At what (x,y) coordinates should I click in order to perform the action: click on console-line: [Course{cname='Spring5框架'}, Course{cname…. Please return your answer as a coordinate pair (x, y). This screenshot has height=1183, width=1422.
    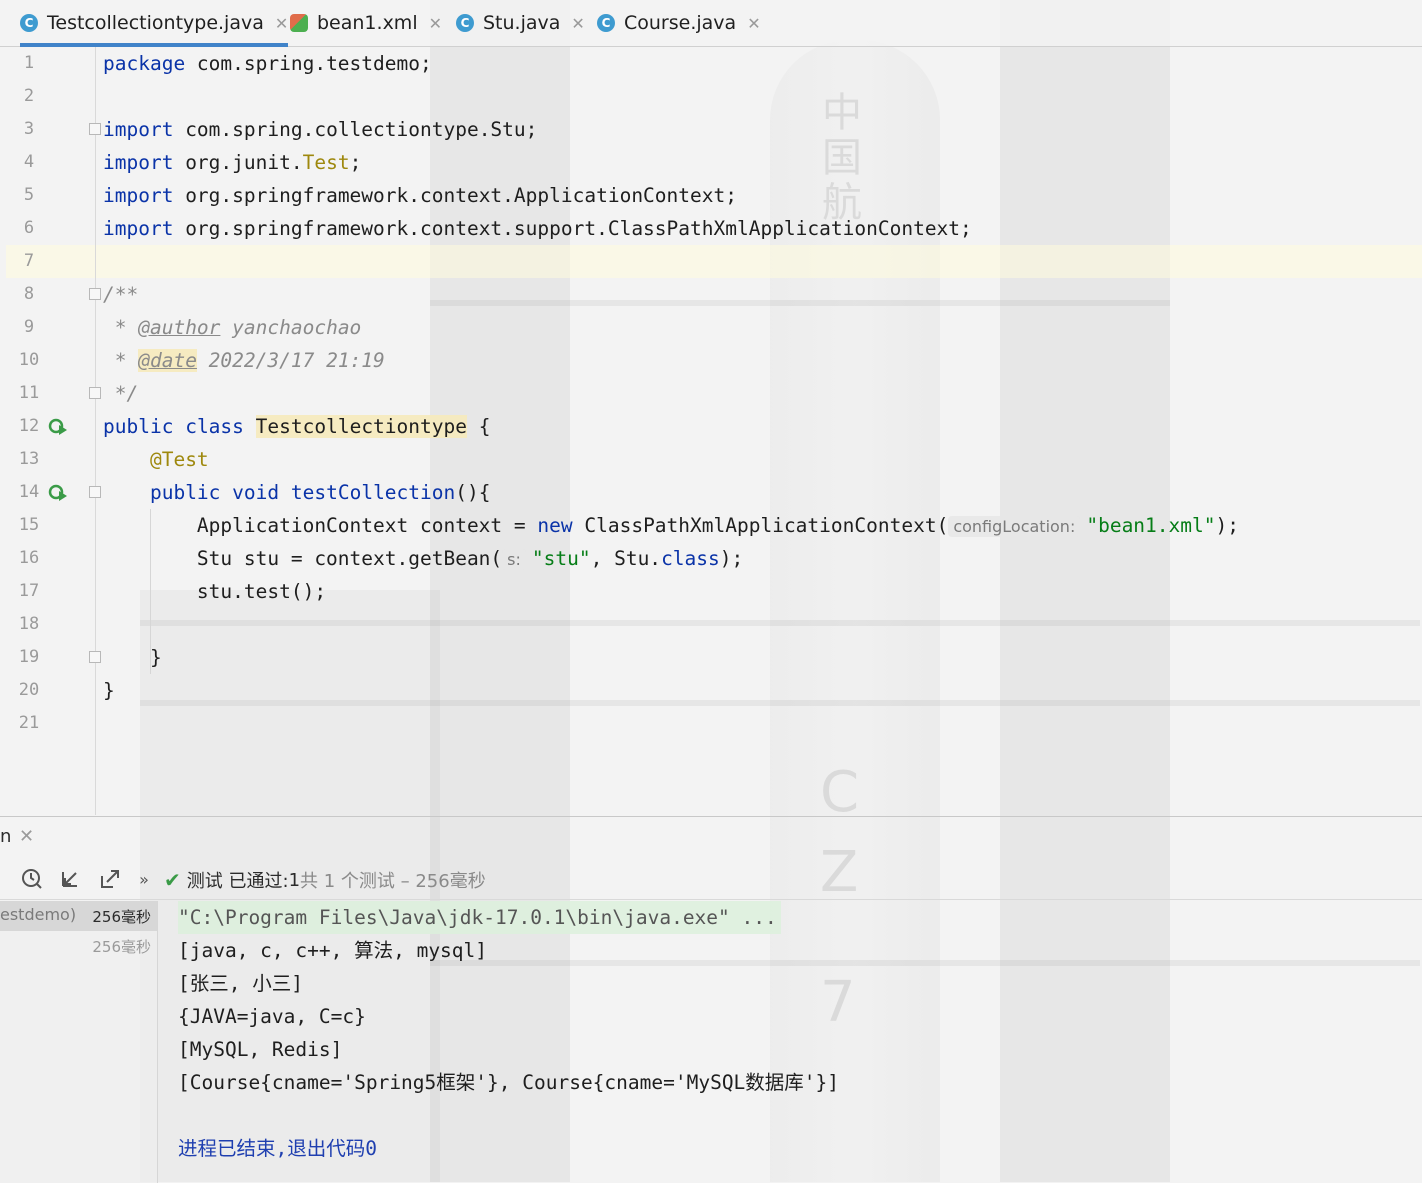
    Looking at the image, I should click on (509, 1082).